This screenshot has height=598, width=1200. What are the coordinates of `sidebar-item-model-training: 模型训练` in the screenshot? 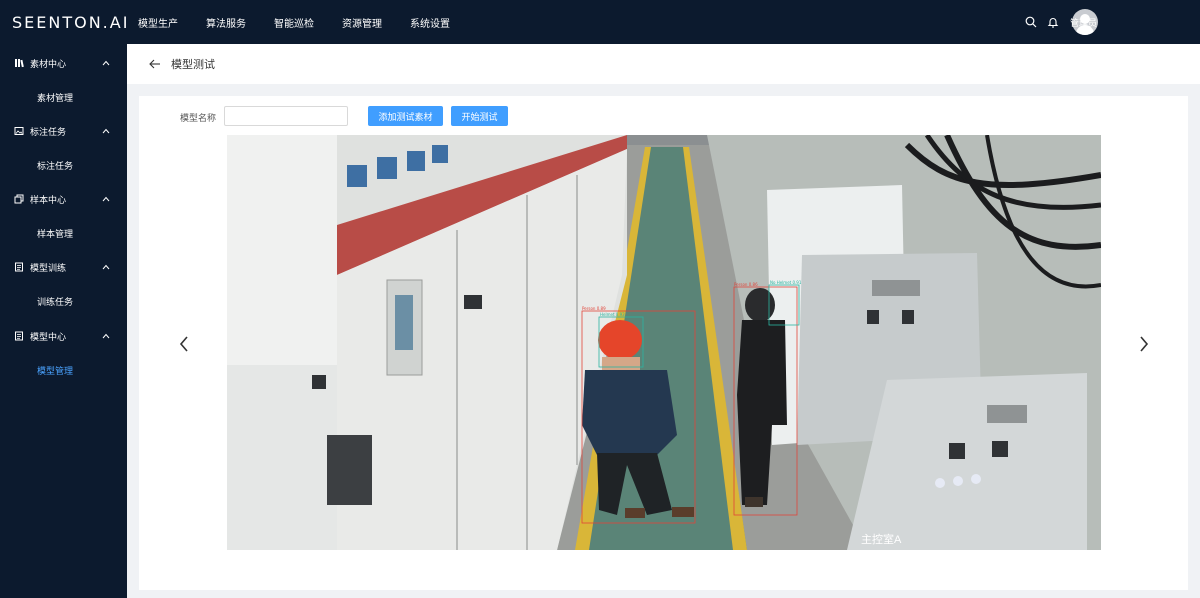 It's located at (63, 267).